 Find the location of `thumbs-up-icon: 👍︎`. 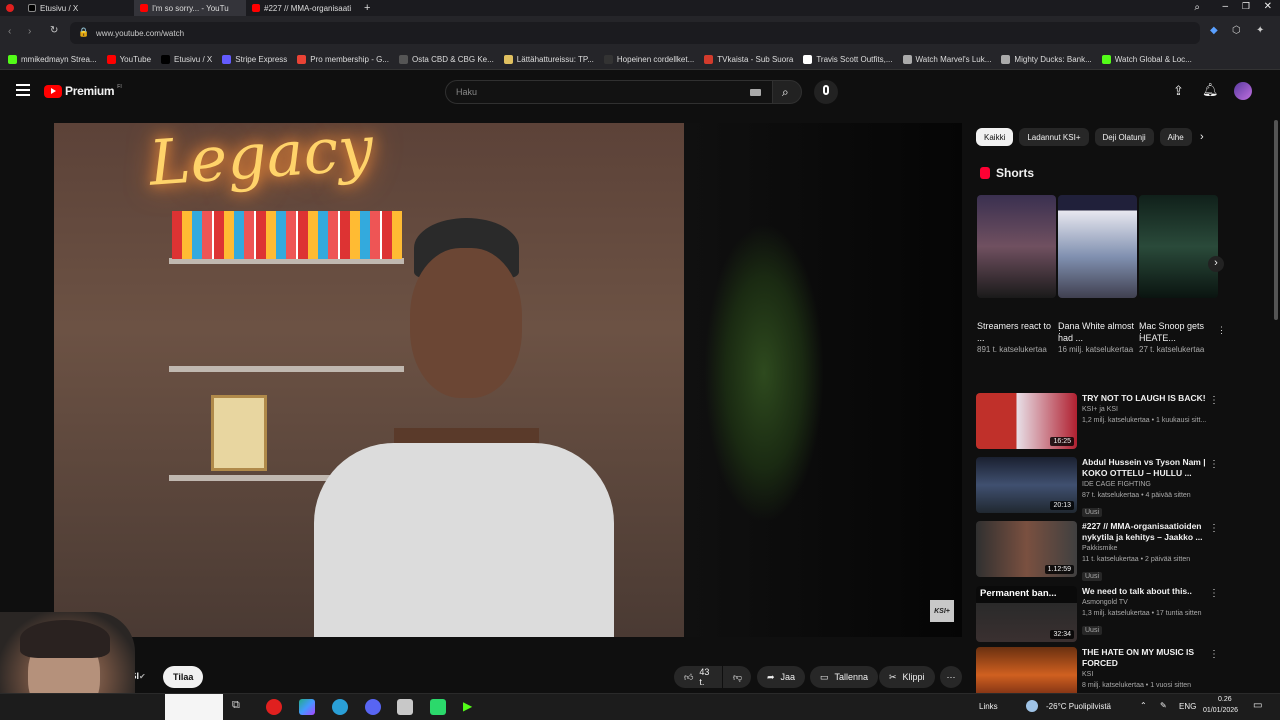

thumbs-up-icon: 👍︎ is located at coordinates (689, 676).